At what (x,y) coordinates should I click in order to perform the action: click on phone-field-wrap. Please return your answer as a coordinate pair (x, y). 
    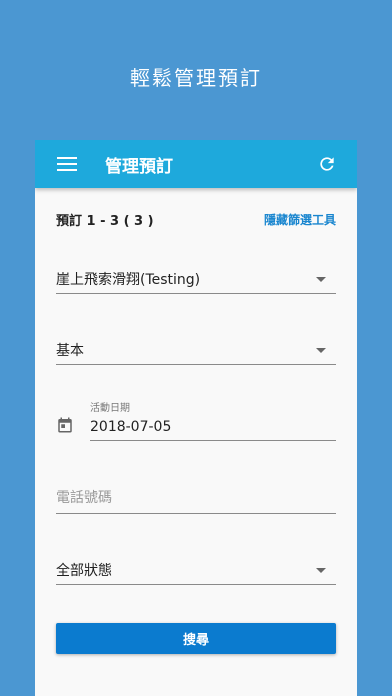
    Looking at the image, I should click on (196, 499).